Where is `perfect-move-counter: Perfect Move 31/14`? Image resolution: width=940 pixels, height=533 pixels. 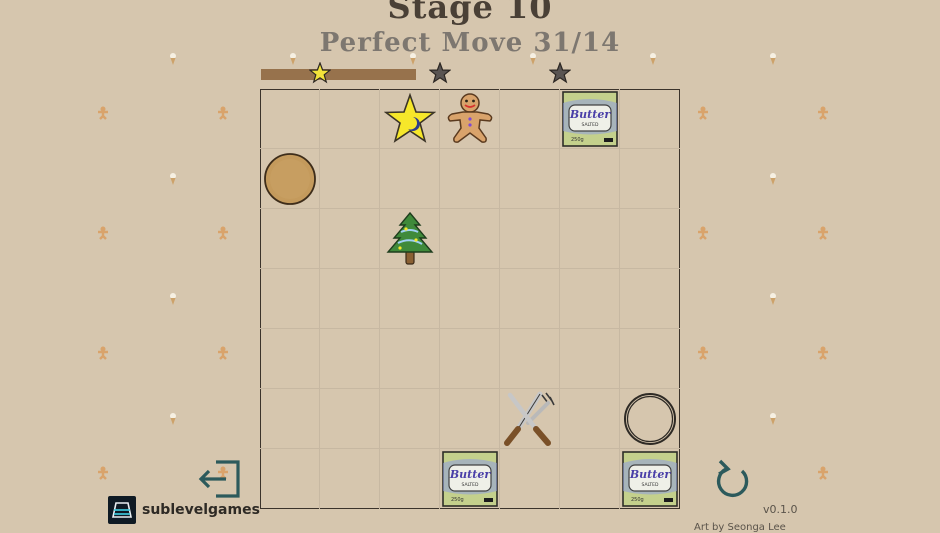 perfect-move-counter: Perfect Move 31/14 is located at coordinates (470, 43).